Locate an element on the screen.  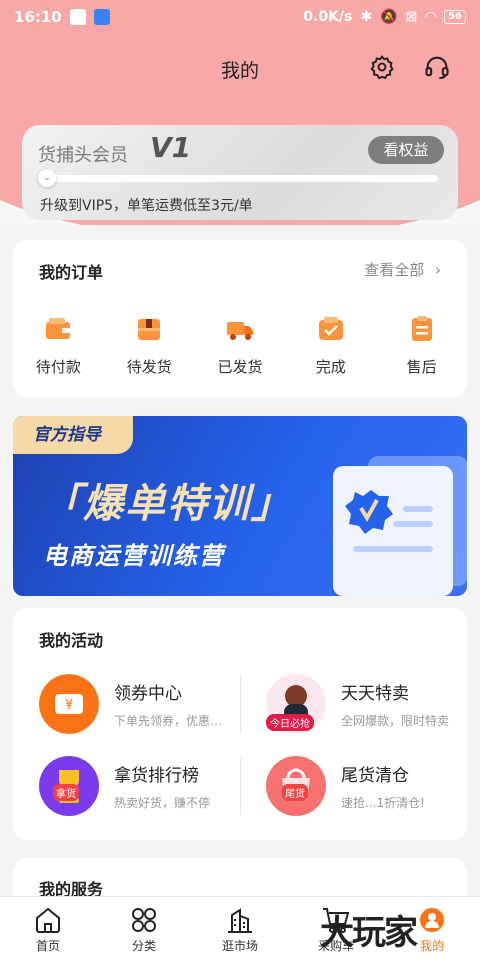
tab-category: 分类 is located at coordinates (144, 928).